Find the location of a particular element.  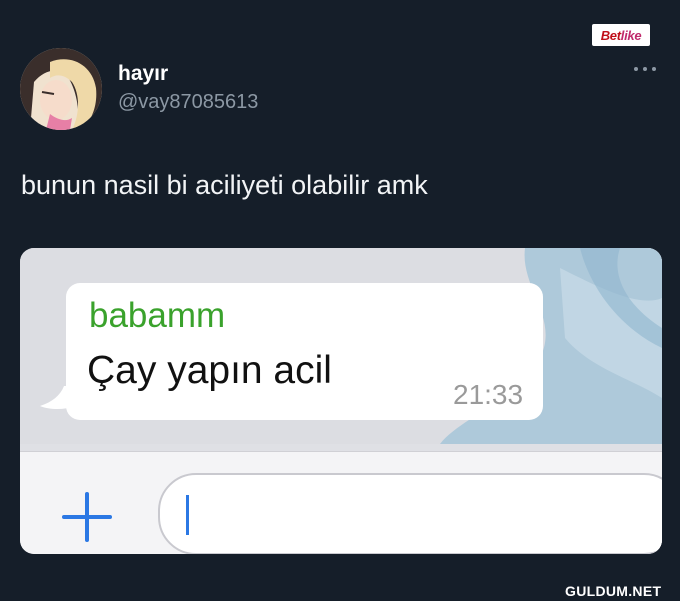

brand-logo: Betlike is located at coordinates (621, 35).